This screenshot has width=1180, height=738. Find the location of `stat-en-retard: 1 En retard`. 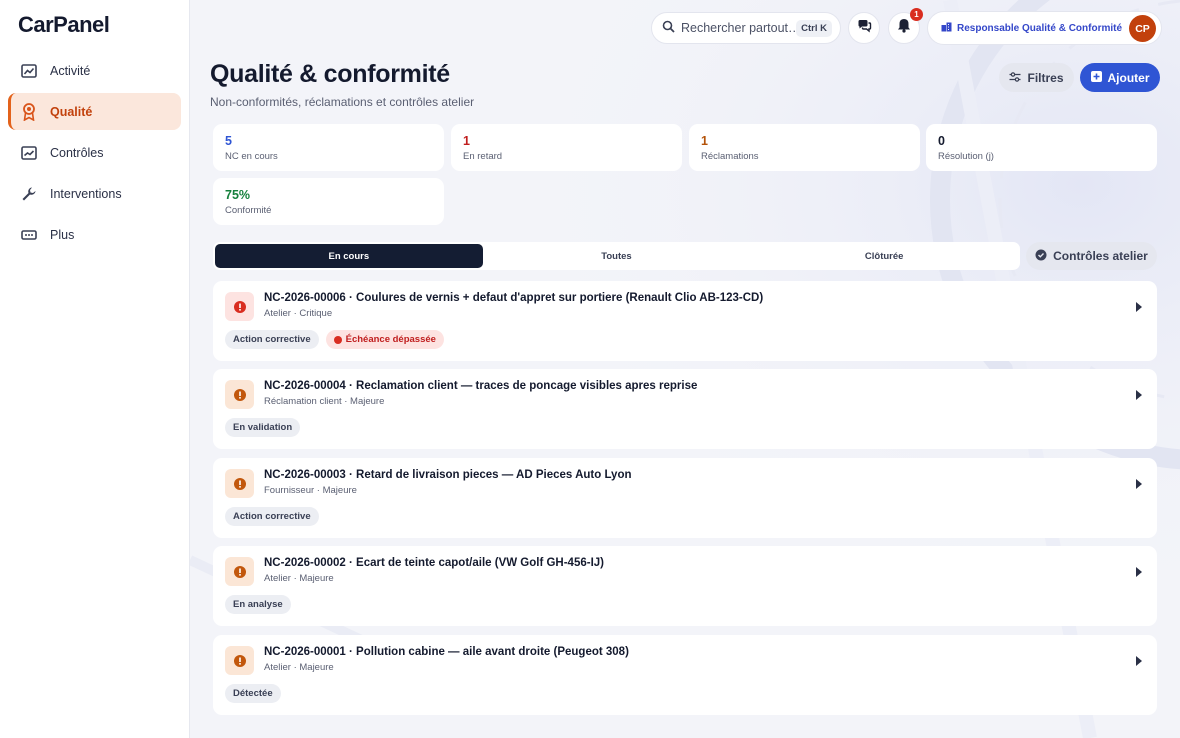

stat-en-retard: 1 En retard is located at coordinates (566, 147).